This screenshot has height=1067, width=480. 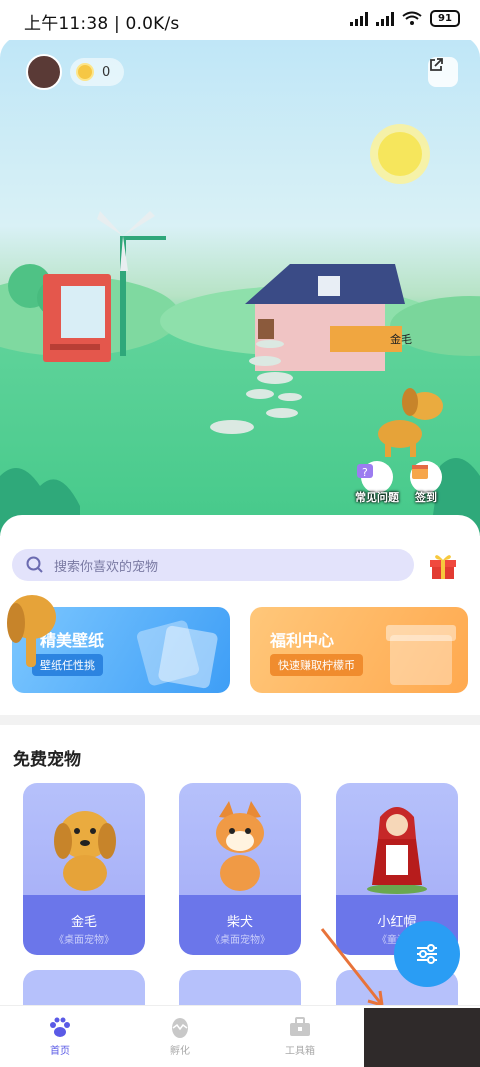 I want to click on nav-home: 首页, so click(x=60, y=1036).